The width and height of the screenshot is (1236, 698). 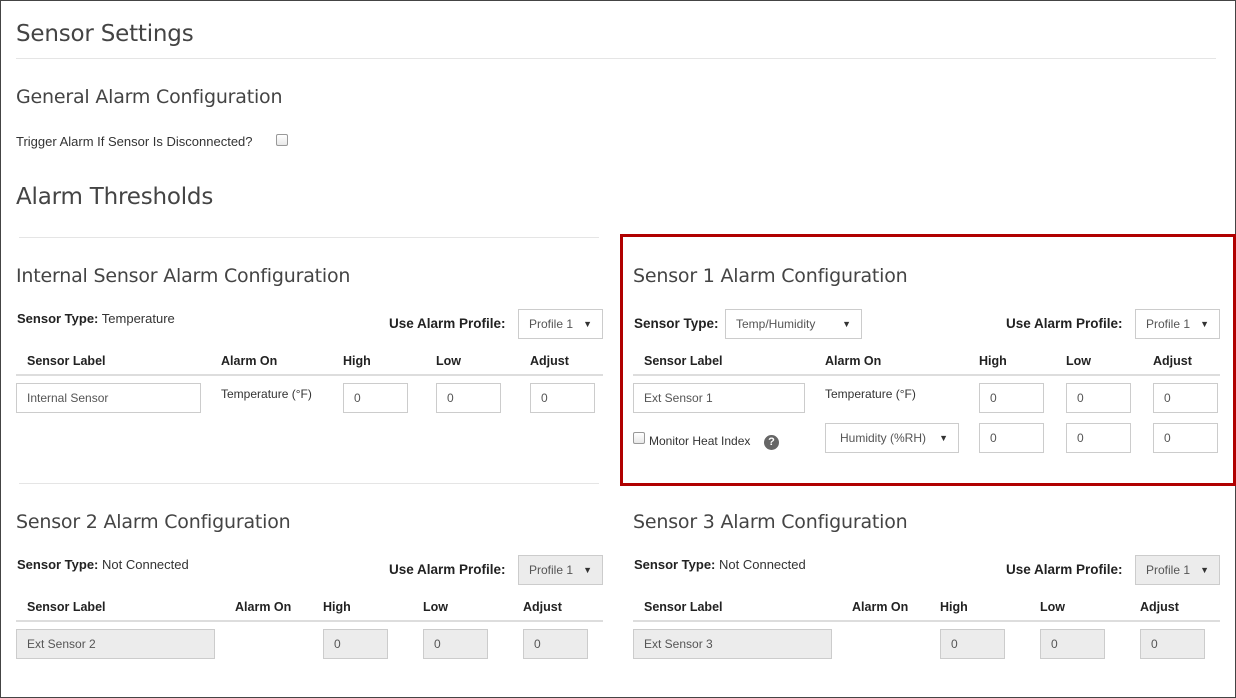 What do you see at coordinates (455, 644) in the screenshot?
I see `sensor2-low-input: 0` at bounding box center [455, 644].